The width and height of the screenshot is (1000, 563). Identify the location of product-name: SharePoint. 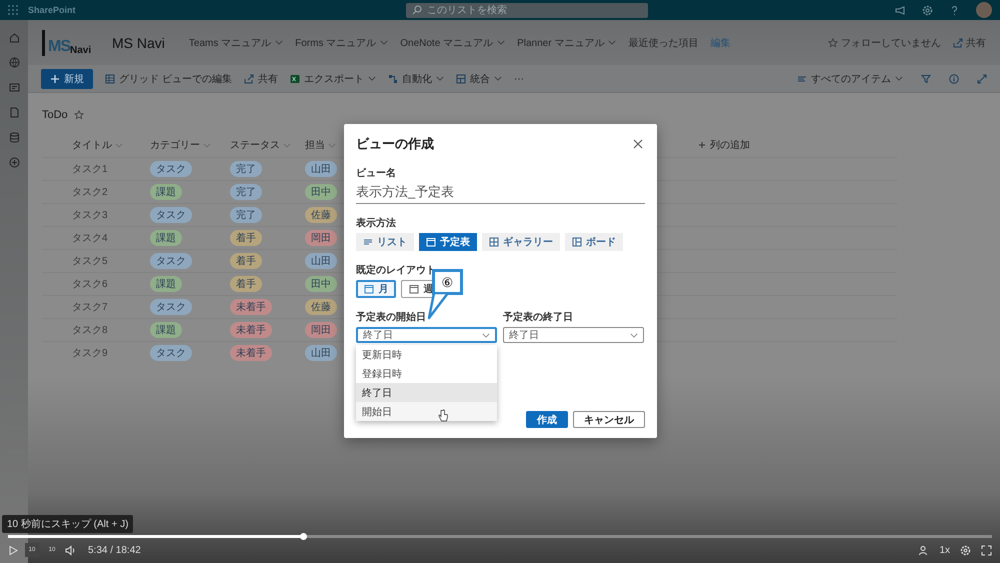
(52, 10).